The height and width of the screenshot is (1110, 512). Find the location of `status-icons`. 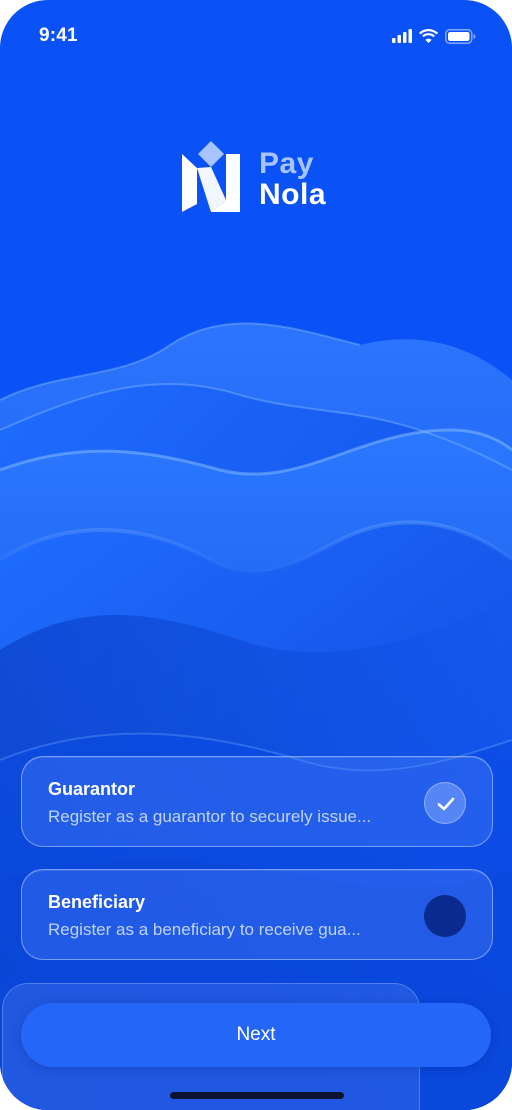

status-icons is located at coordinates (434, 36).